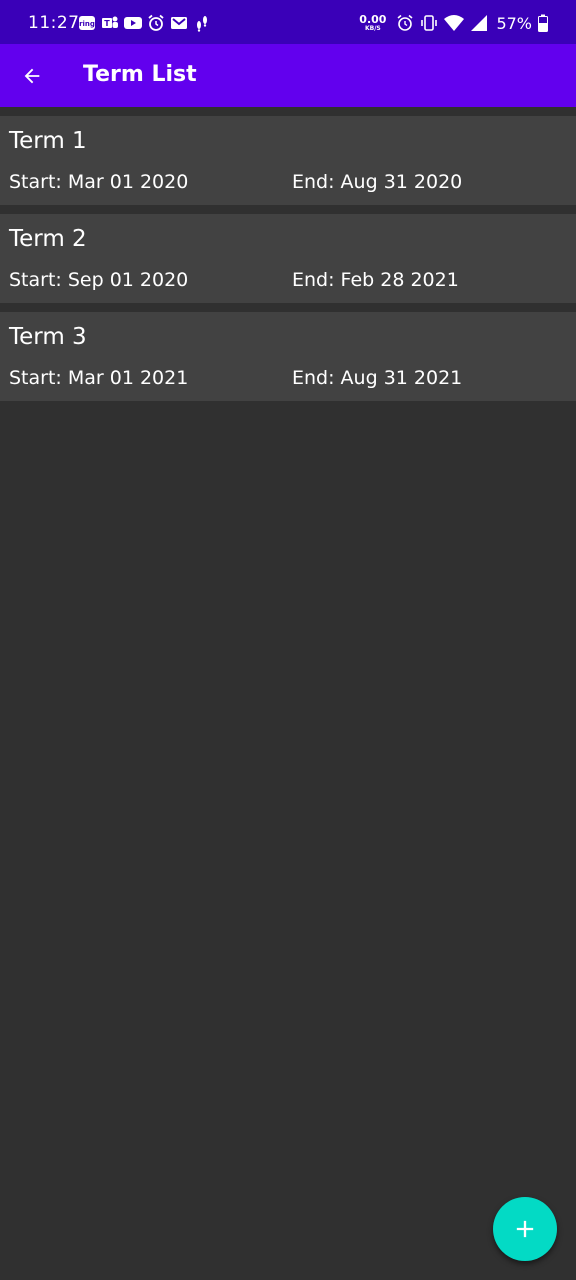 Image resolution: width=576 pixels, height=1280 pixels. I want to click on youtube-icon, so click(133, 23).